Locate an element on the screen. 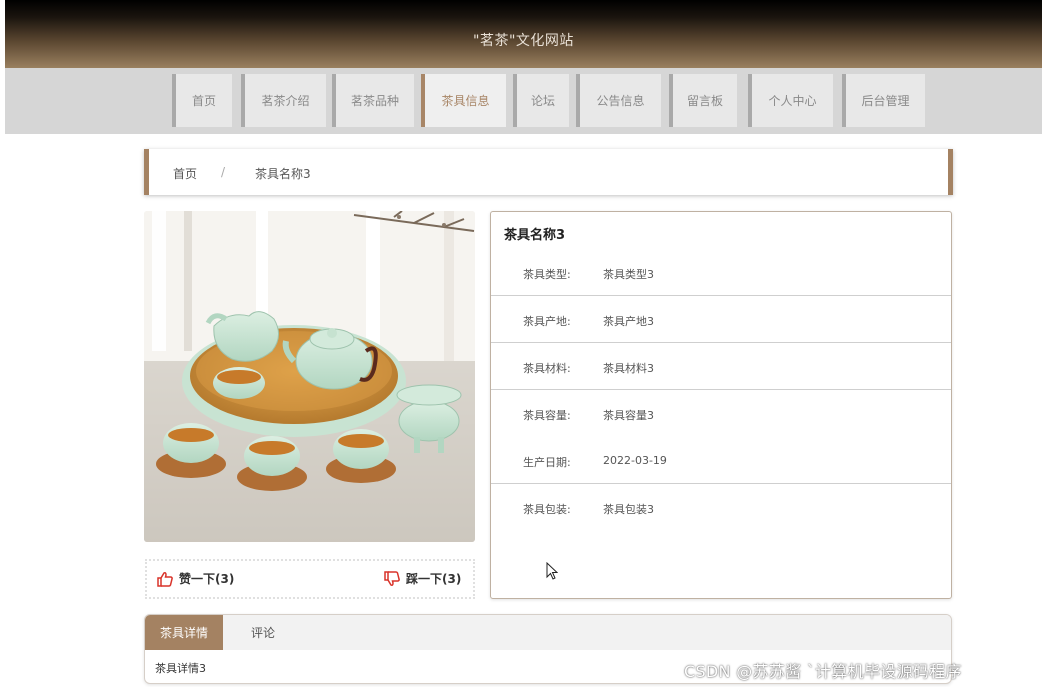 The height and width of the screenshot is (687, 1042). dislike-label: 踩一下(3) is located at coordinates (434, 579).